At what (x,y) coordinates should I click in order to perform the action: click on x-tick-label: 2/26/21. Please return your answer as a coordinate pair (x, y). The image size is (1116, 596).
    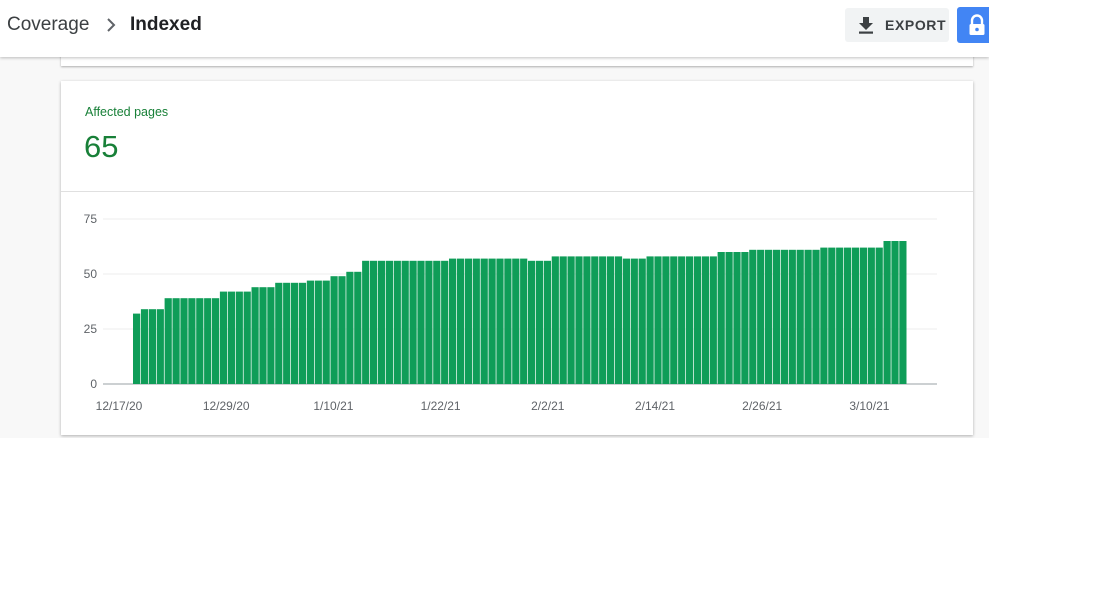
    Looking at the image, I should click on (762, 406).